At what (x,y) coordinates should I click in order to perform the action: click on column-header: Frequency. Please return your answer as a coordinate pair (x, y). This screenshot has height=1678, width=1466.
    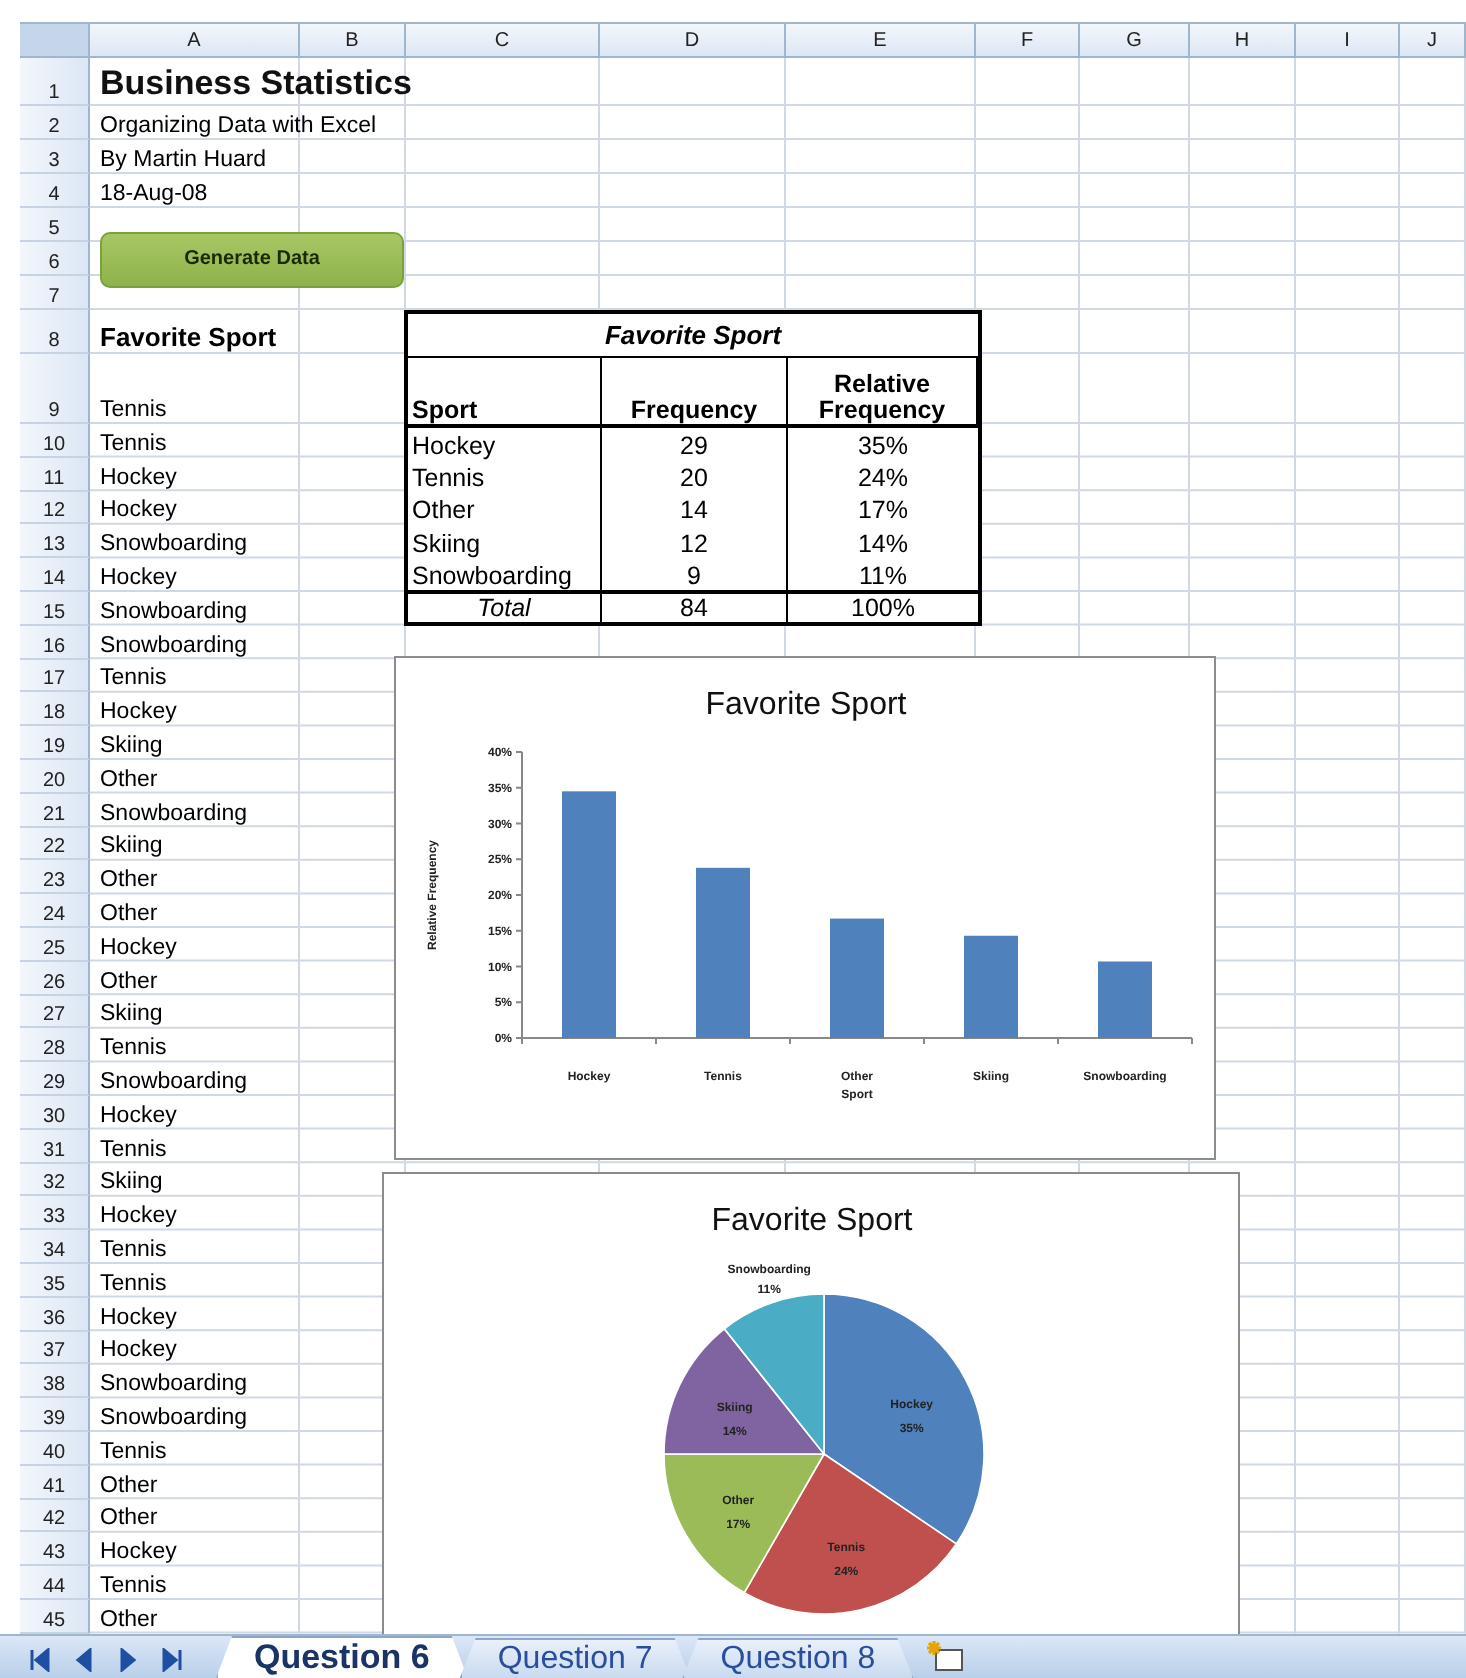
    Looking at the image, I should click on (695, 393).